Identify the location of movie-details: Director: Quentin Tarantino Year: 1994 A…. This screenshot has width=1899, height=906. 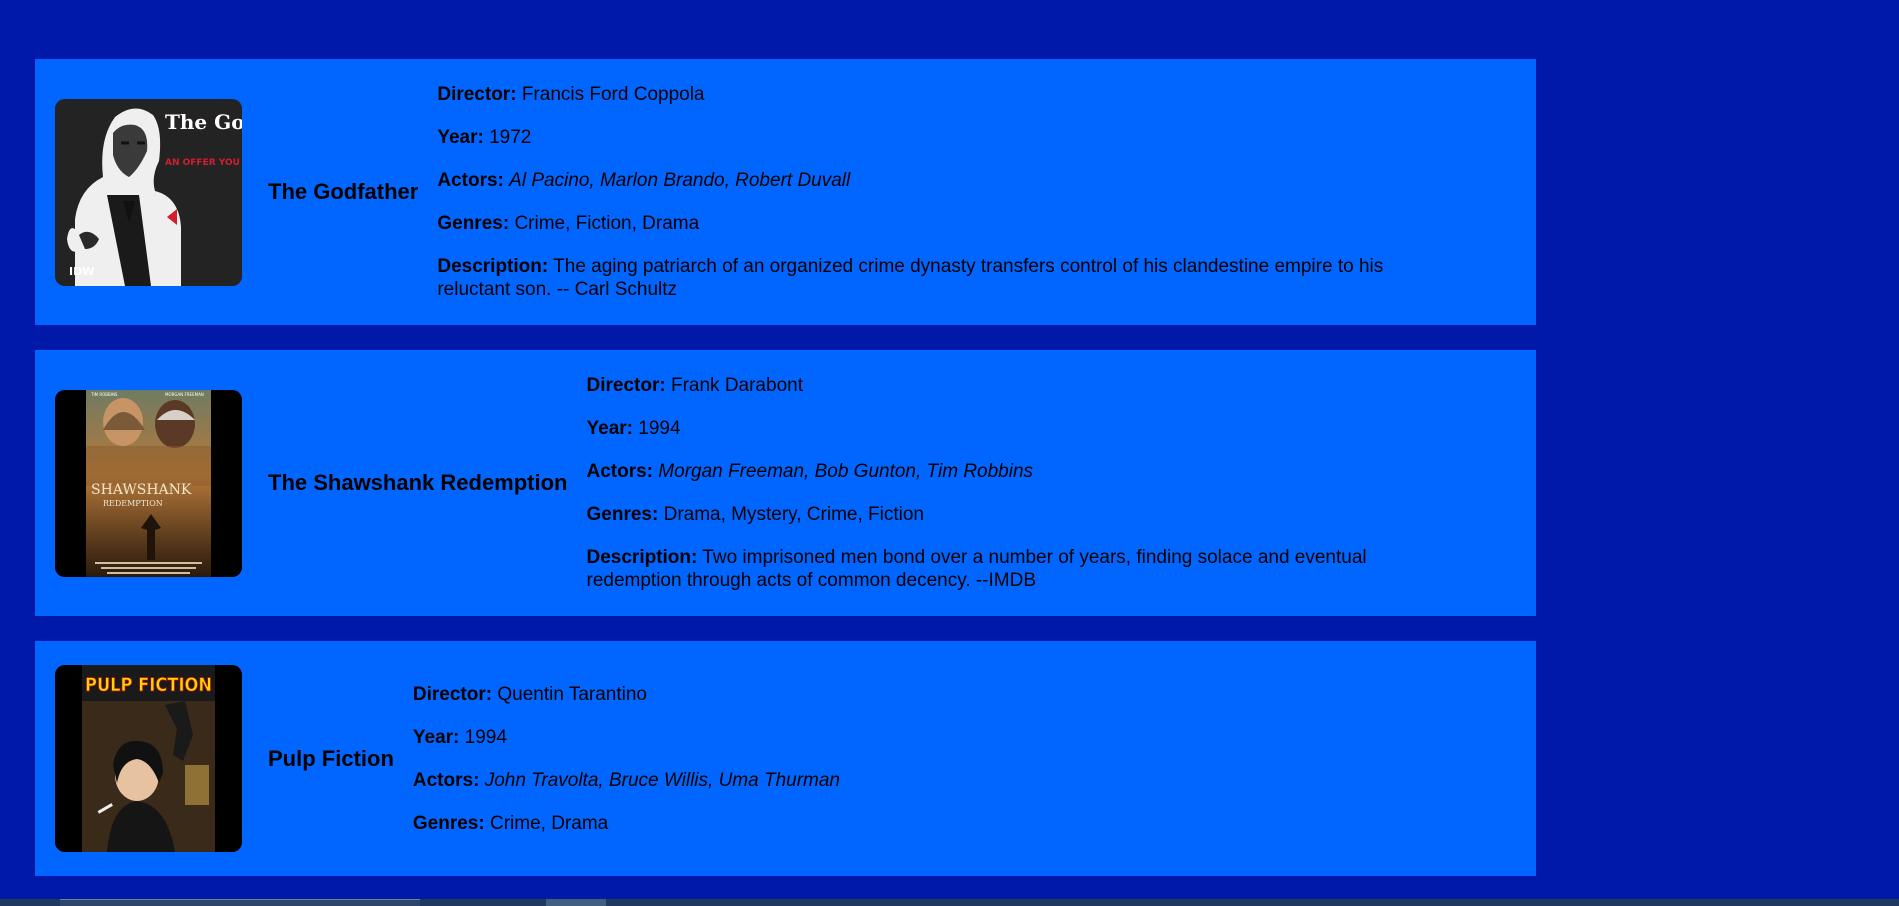
(656, 759).